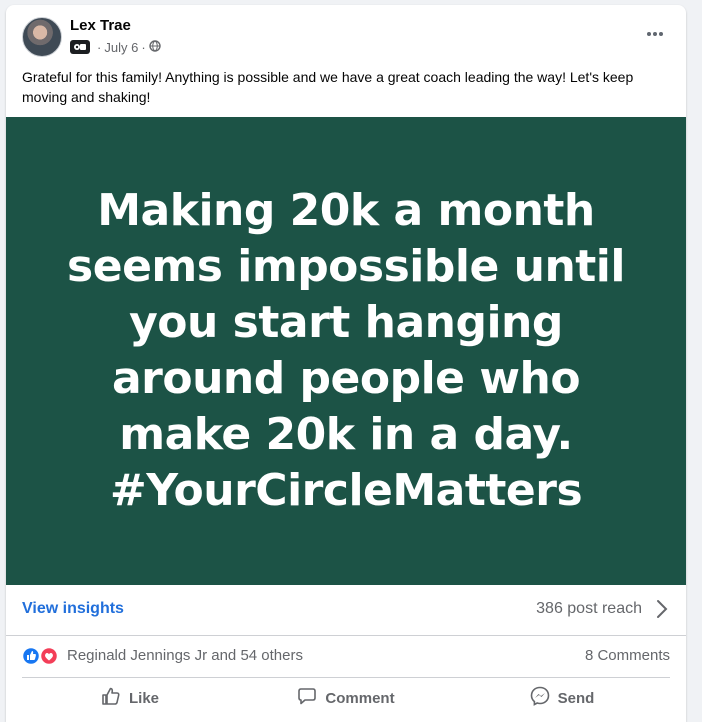 Image resolution: width=702 pixels, height=722 pixels. Describe the element at coordinates (307, 698) in the screenshot. I see `comment-icon` at that location.